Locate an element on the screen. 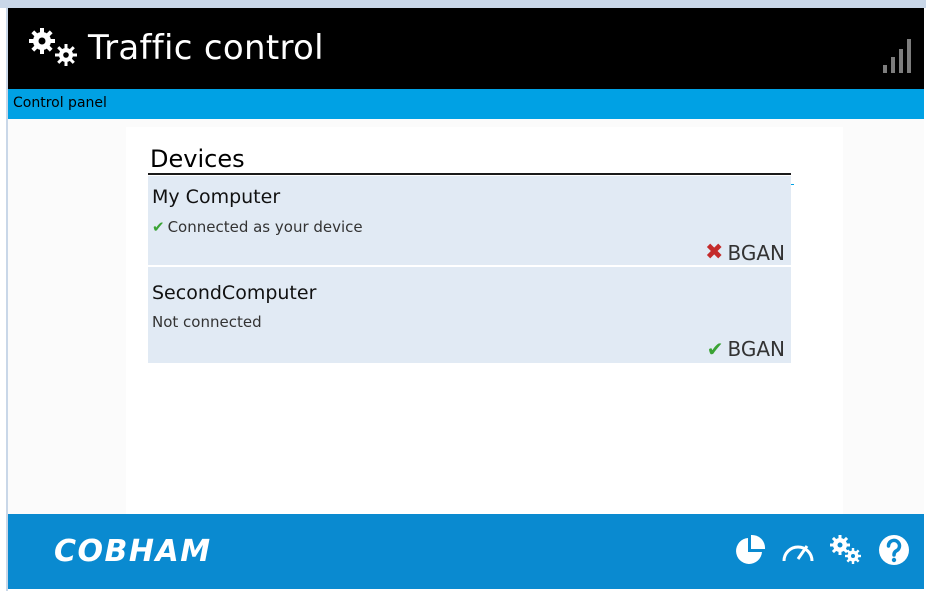  header-bar: Traffic control is located at coordinates (466, 48).